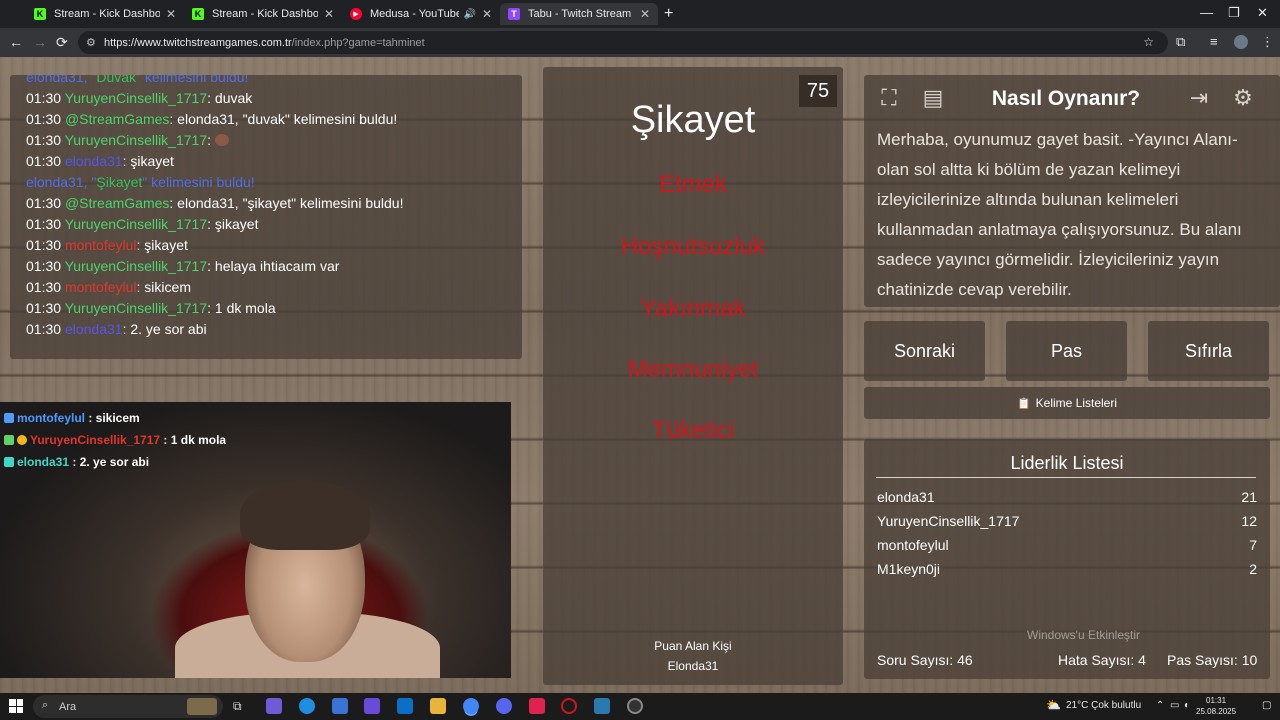  Describe the element at coordinates (230, 98) in the screenshot. I see `chat-message: : duvak` at that location.